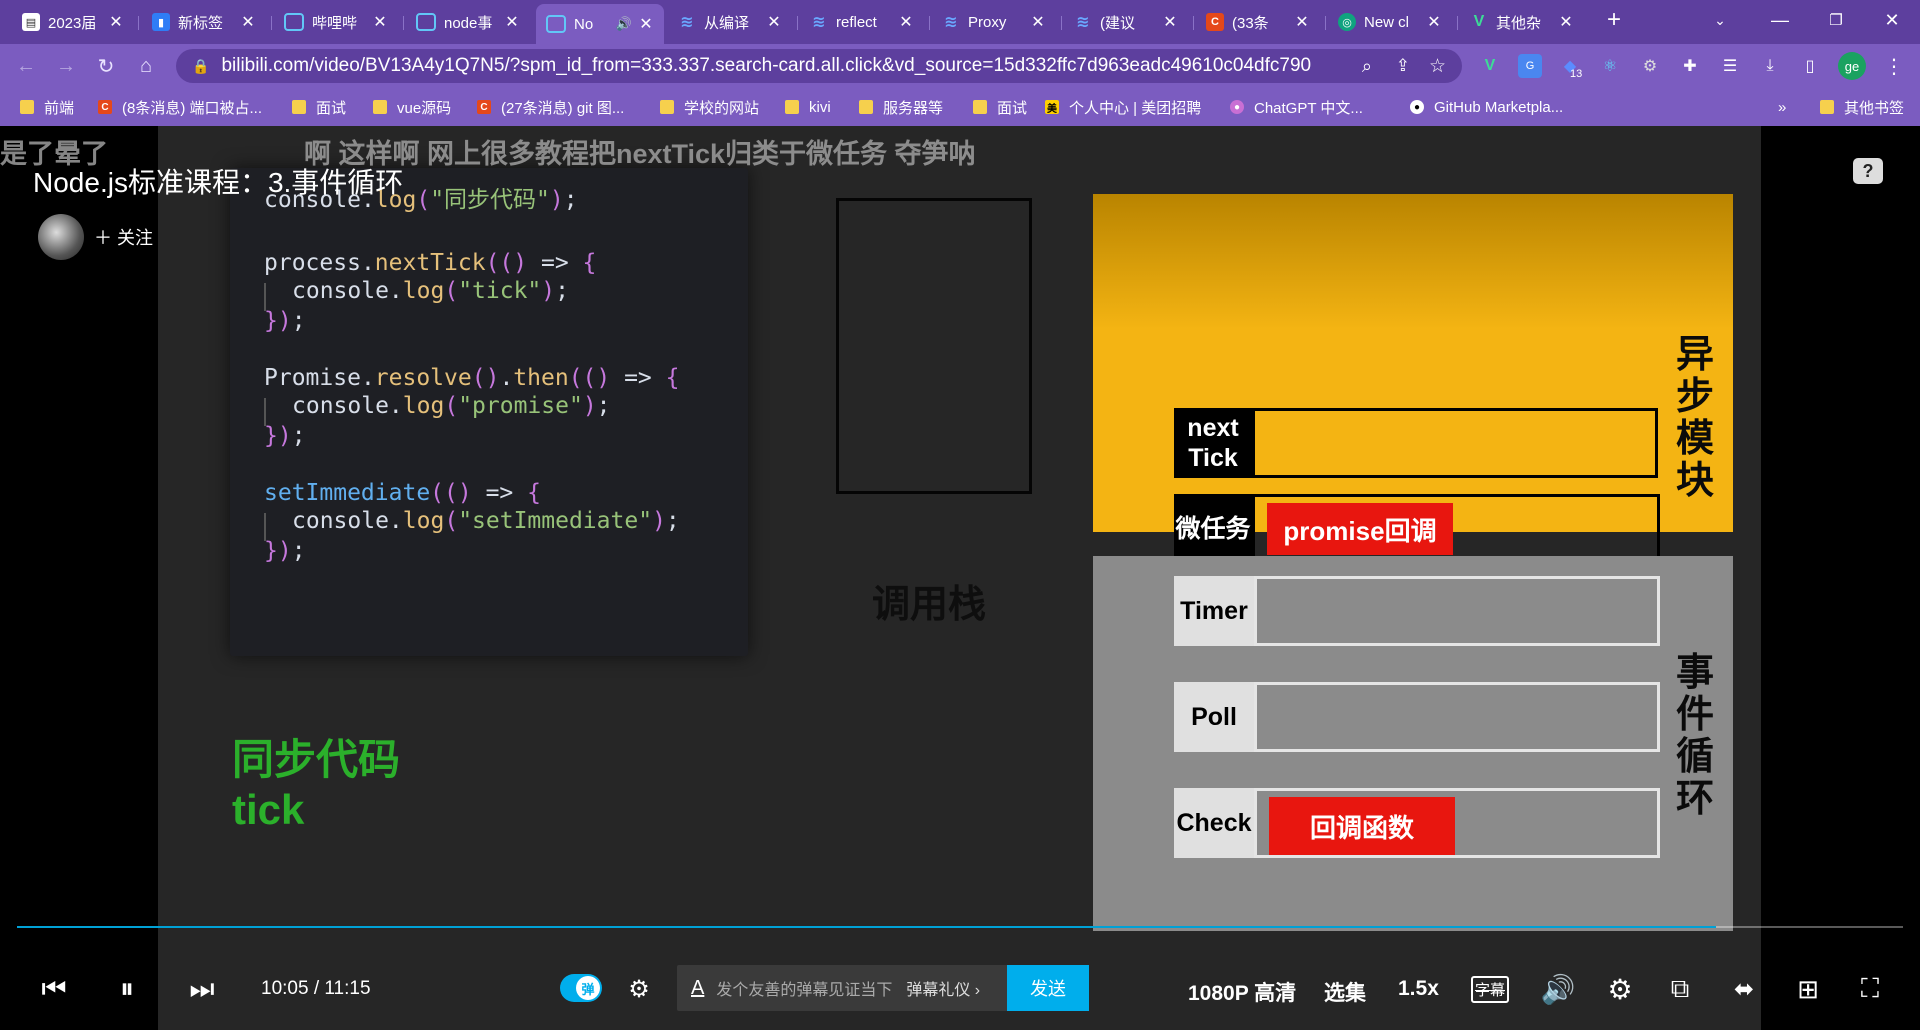  Describe the element at coordinates (1614, 20) in the screenshot. I see `new-tab-button: +` at that location.